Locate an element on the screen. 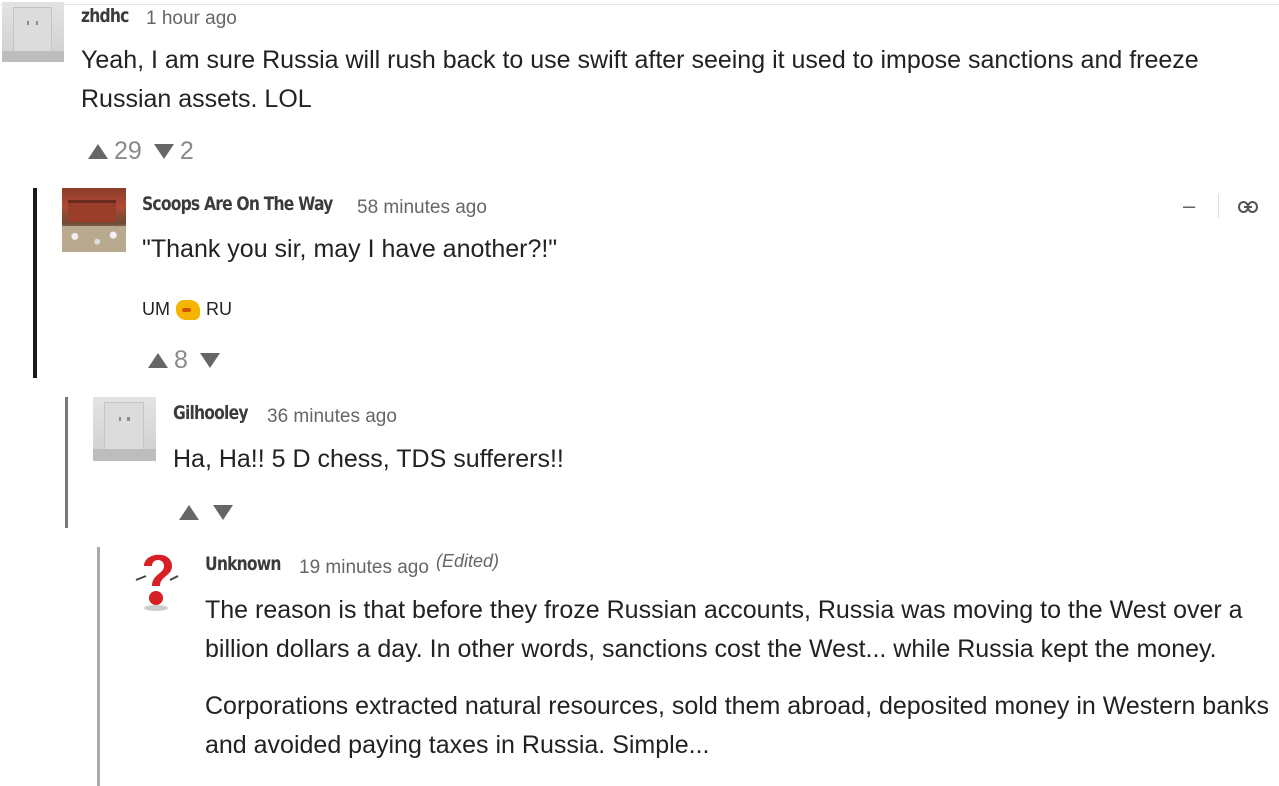 The width and height of the screenshot is (1279, 786). vote-bar: 8 is located at coordinates (184, 360).